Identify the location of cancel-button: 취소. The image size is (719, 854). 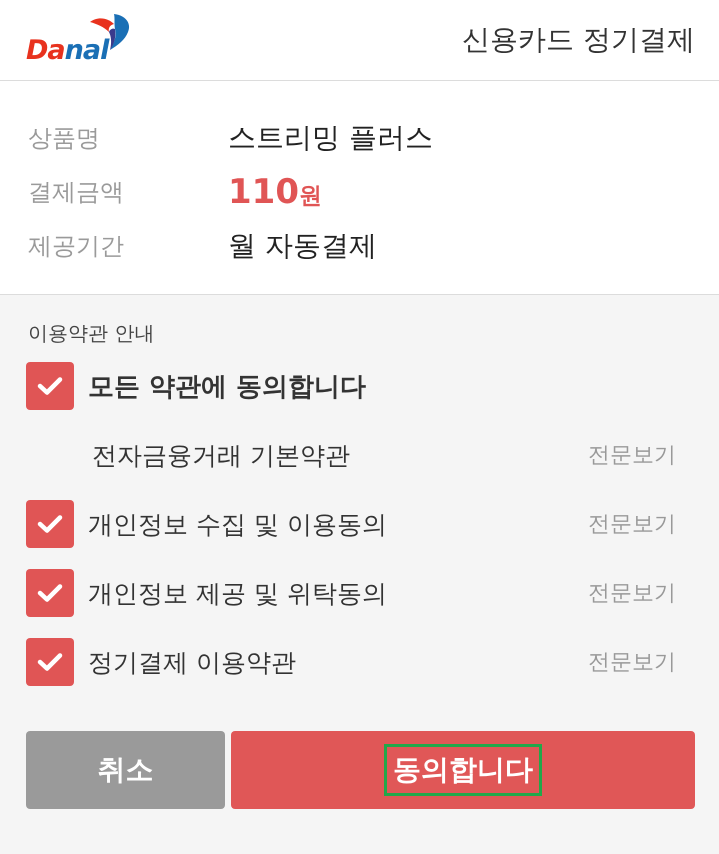
(125, 770).